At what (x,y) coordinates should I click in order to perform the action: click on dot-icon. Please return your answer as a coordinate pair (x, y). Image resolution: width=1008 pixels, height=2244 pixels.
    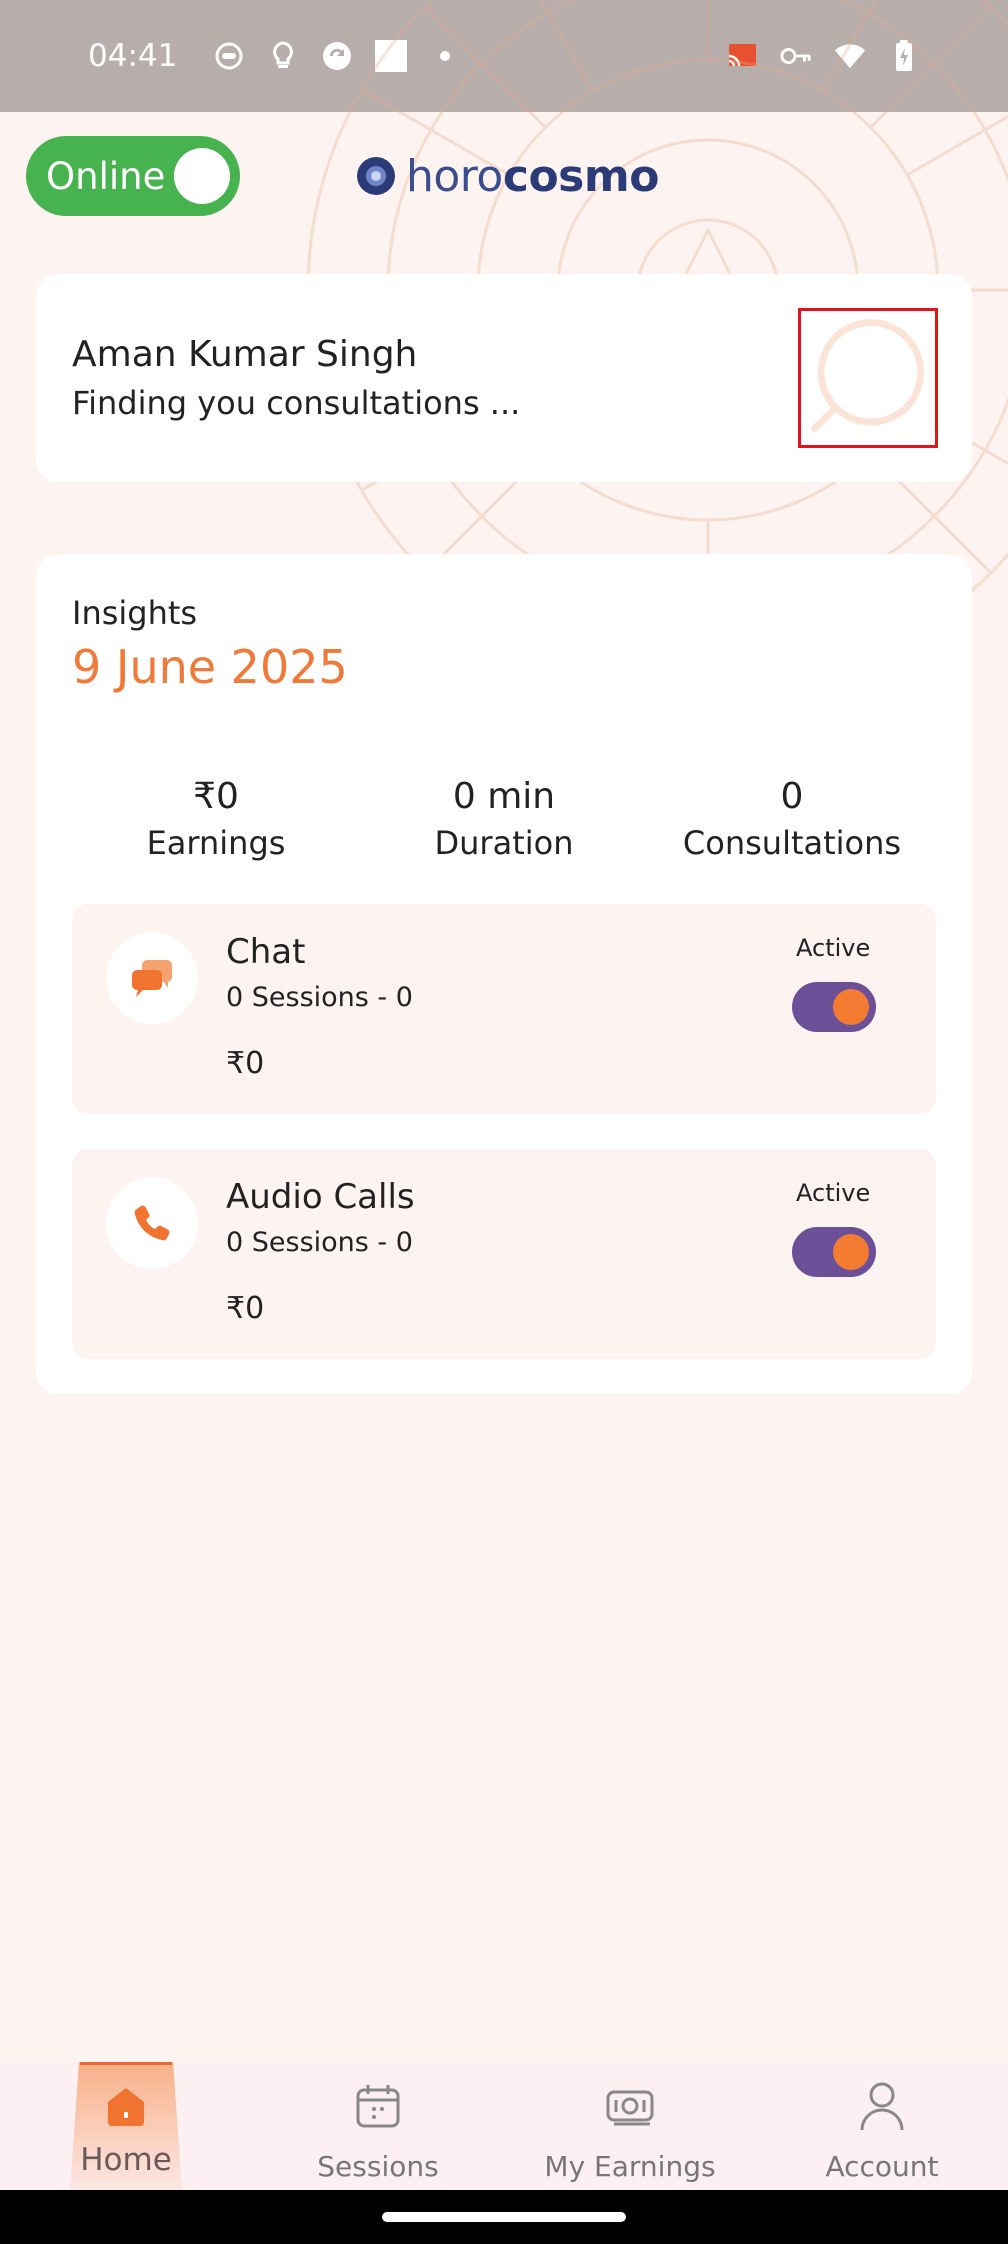
    Looking at the image, I should click on (445, 56).